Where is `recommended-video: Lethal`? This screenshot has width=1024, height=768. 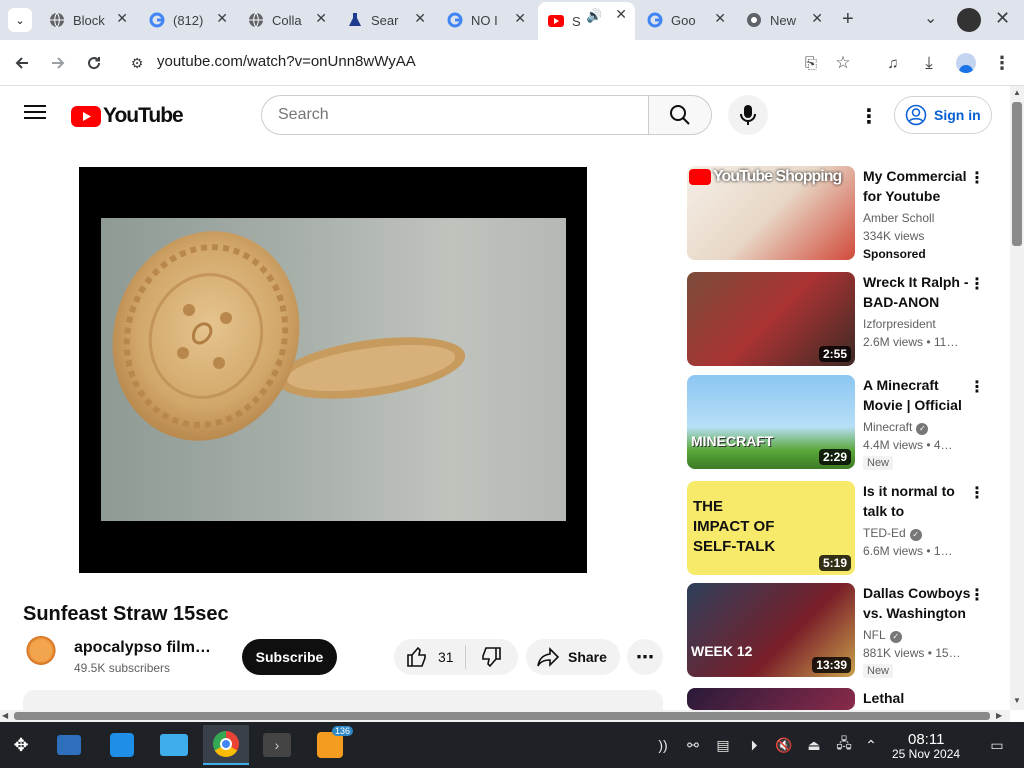 recommended-video: Lethal is located at coordinates (837, 699).